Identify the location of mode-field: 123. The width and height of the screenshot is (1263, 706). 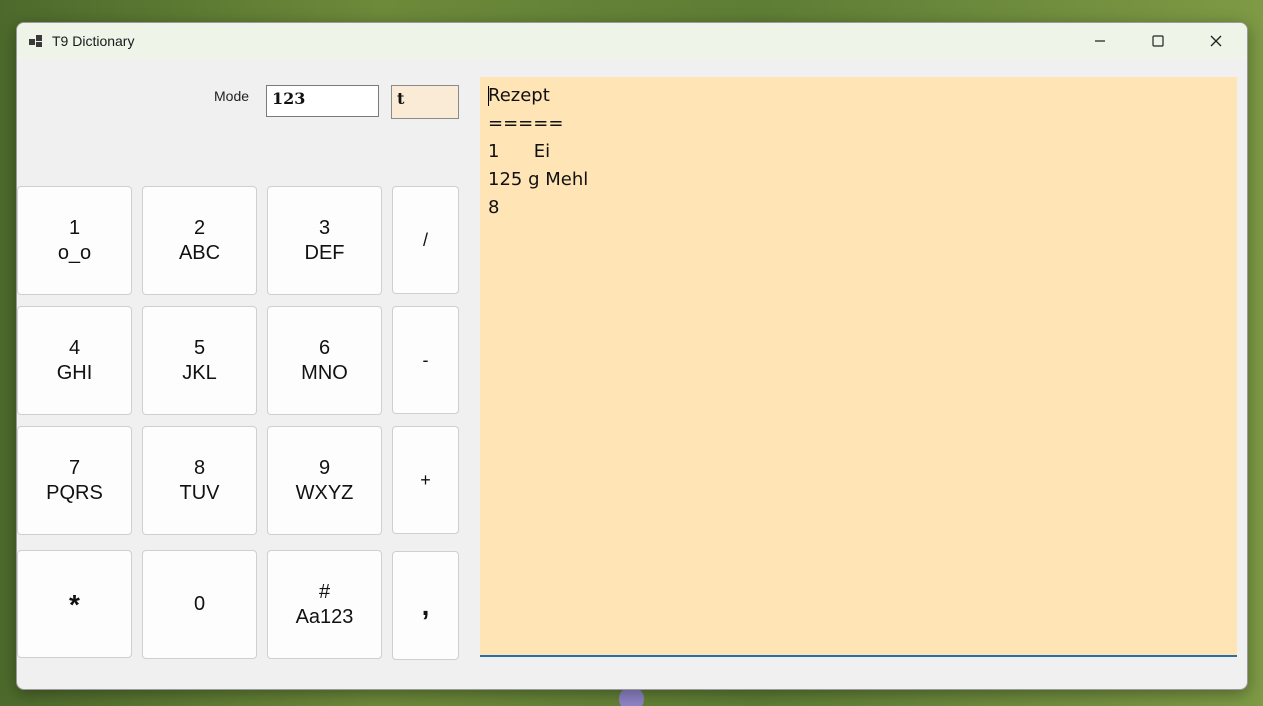
(322, 101).